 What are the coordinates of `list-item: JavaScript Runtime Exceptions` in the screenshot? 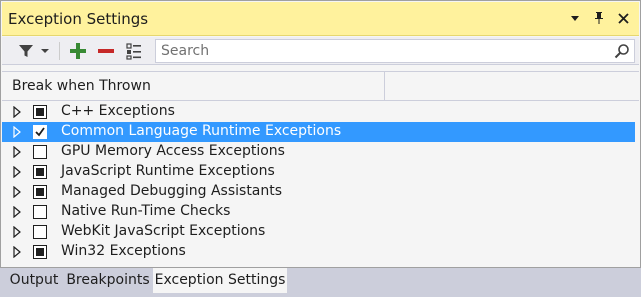 It's located at (318, 172).